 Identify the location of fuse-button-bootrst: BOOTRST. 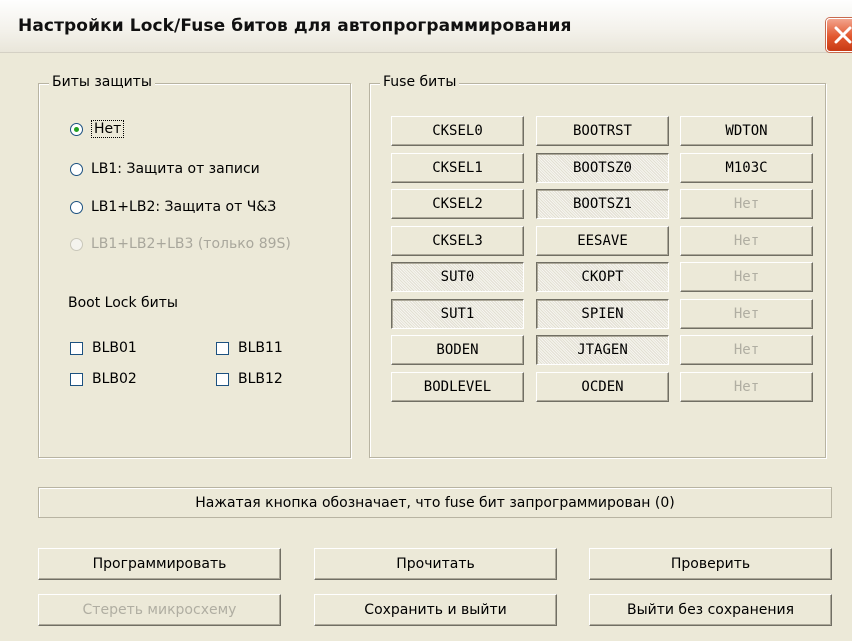
(602, 131).